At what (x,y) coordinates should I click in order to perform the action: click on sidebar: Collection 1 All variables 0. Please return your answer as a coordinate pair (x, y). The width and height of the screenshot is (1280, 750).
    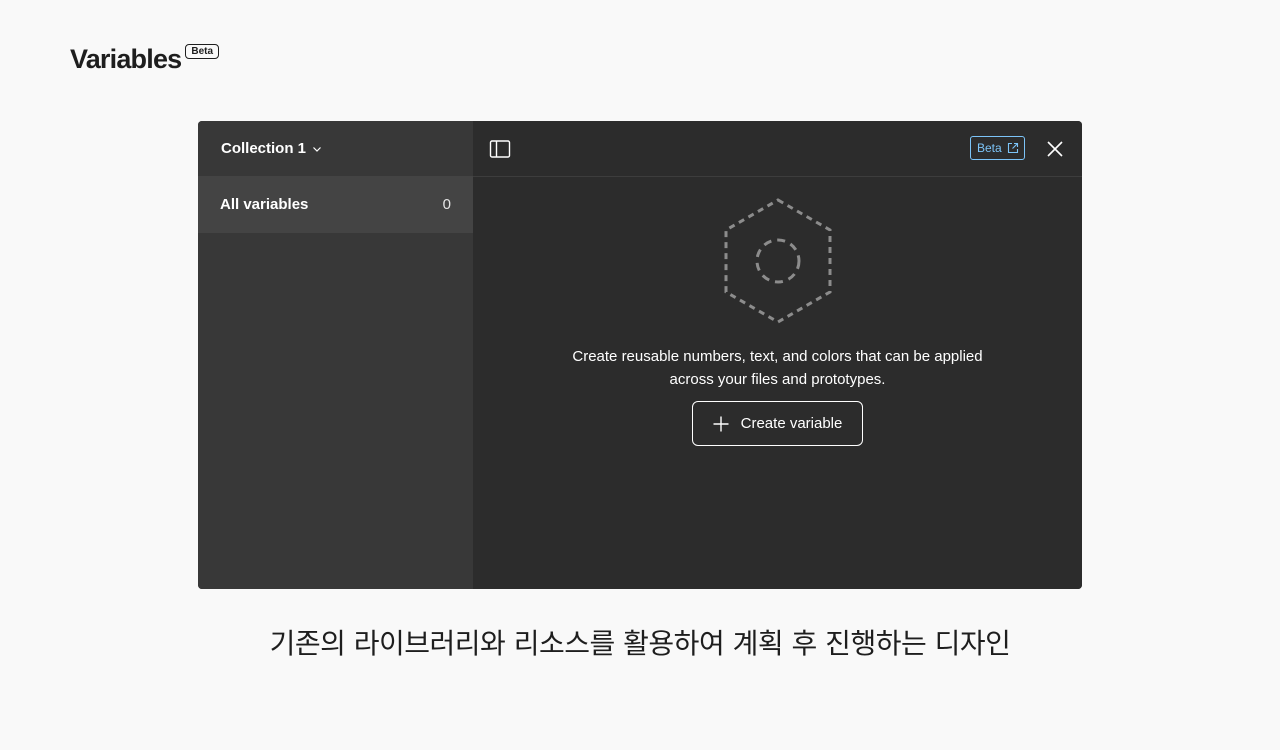
    Looking at the image, I should click on (335, 355).